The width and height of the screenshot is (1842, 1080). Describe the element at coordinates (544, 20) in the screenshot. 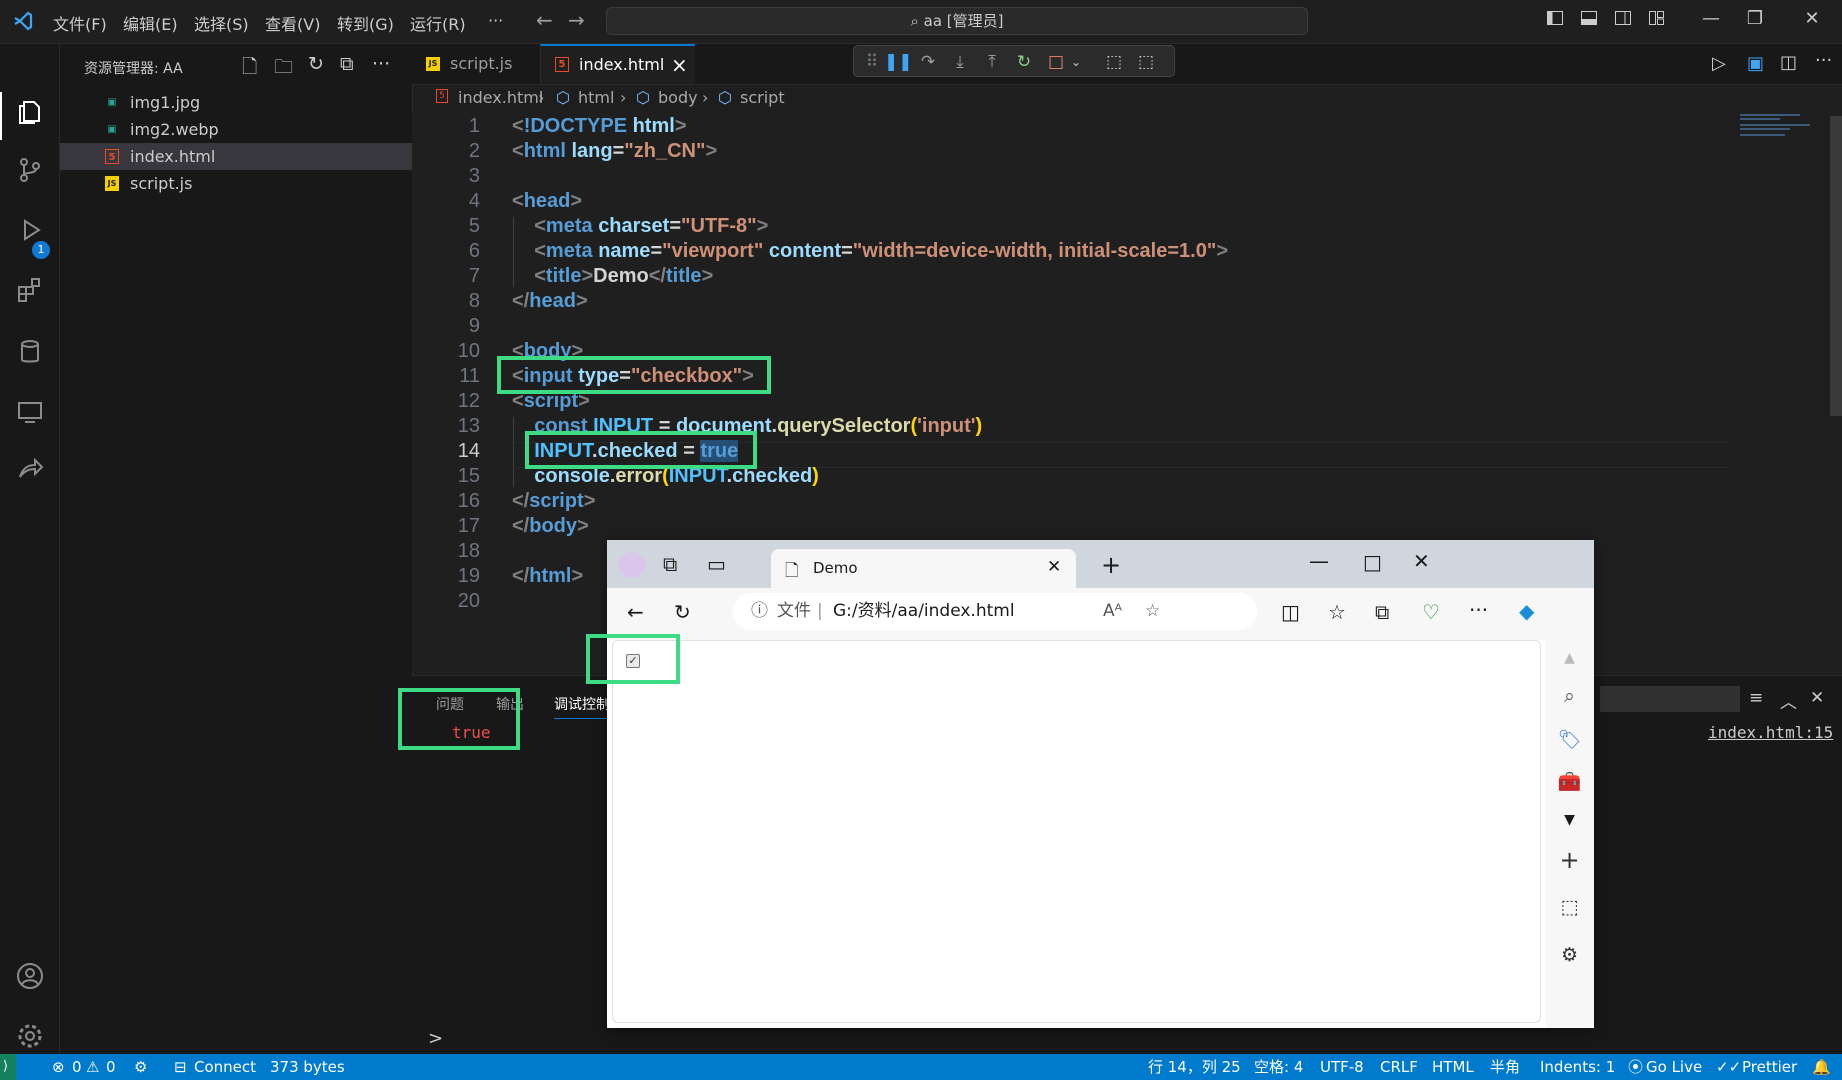

I see `back-arrow-icon: ←` at that location.